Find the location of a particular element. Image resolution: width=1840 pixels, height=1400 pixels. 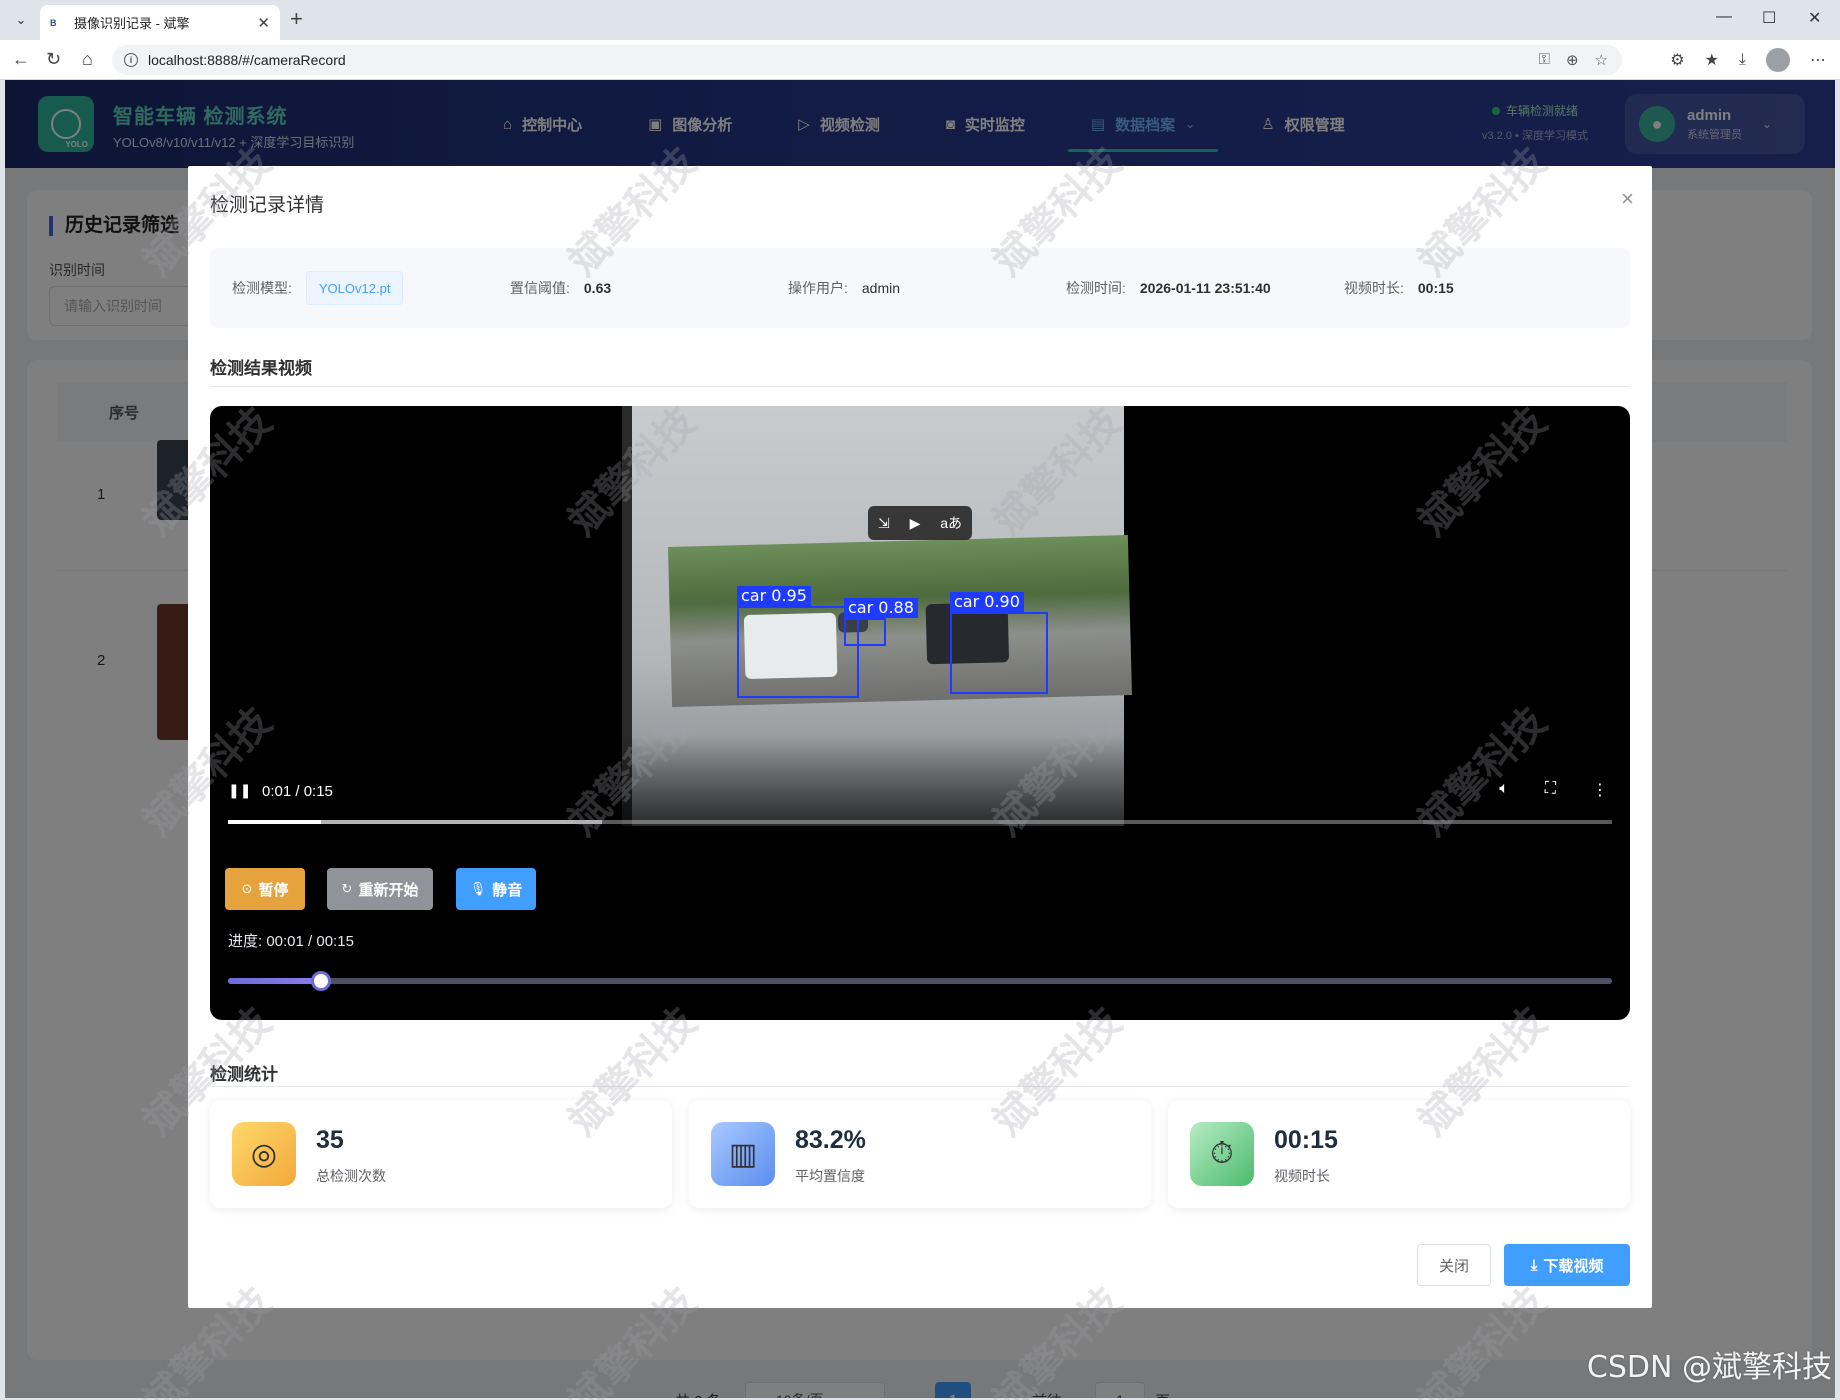

back-icon: ← is located at coordinates (21, 59).